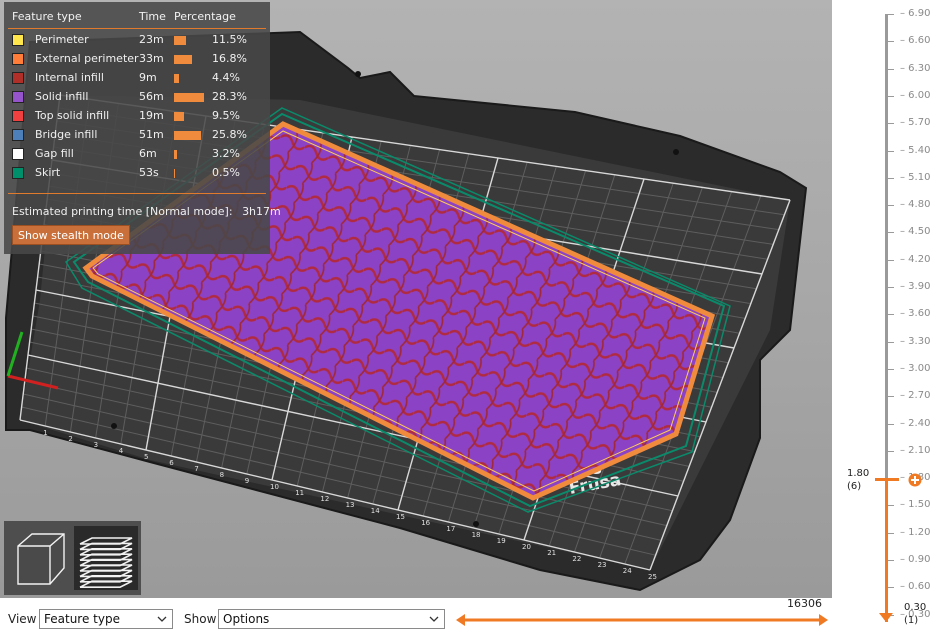 This screenshot has height=632, width=942. Describe the element at coordinates (911, 620) in the screenshot. I see `lower-thumb-index: (1)` at that location.